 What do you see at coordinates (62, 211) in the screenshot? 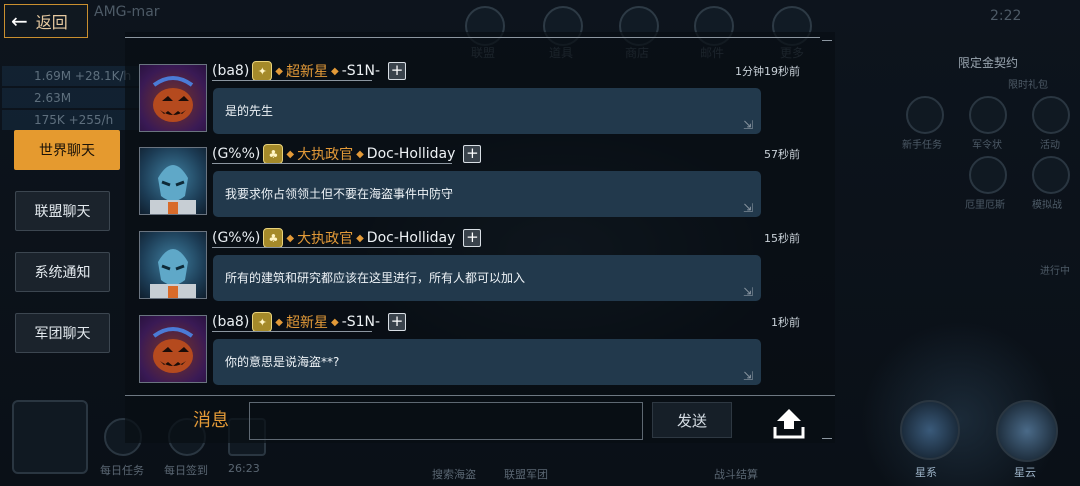
I see `tab-alliance-chat: 联盟聊天` at bounding box center [62, 211].